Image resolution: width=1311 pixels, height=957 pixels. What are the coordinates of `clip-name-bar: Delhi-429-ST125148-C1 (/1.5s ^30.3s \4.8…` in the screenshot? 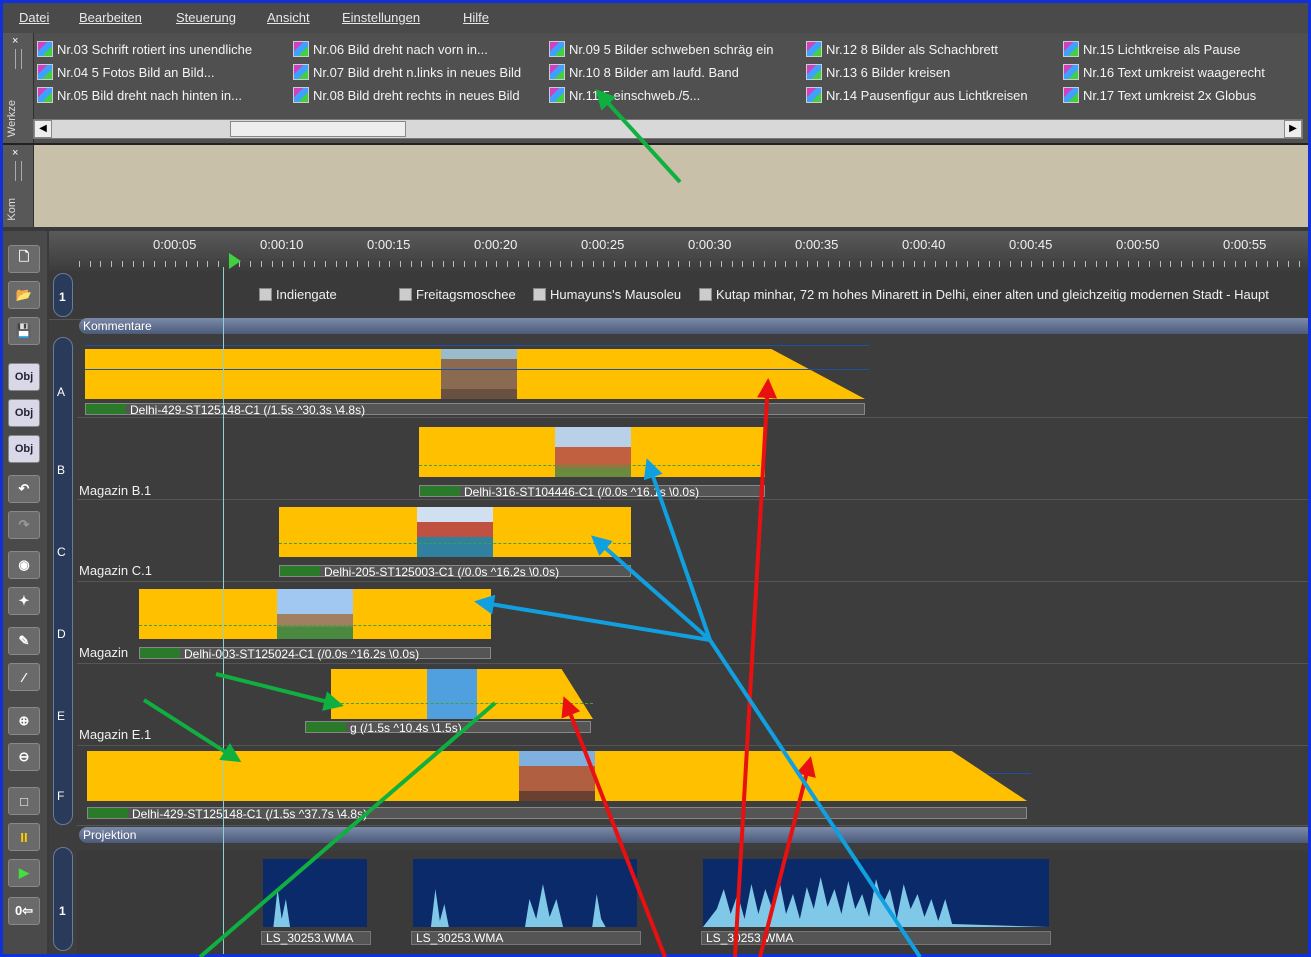 It's located at (475, 409).